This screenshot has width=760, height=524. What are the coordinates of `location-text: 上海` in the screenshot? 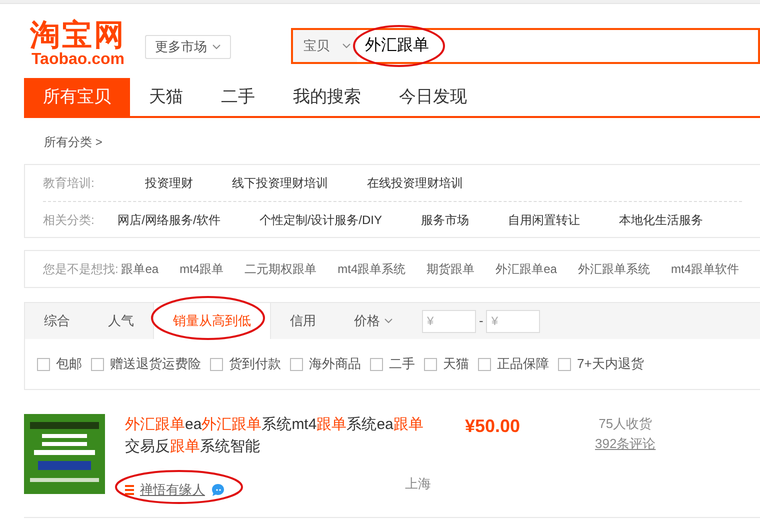 It's located at (418, 484).